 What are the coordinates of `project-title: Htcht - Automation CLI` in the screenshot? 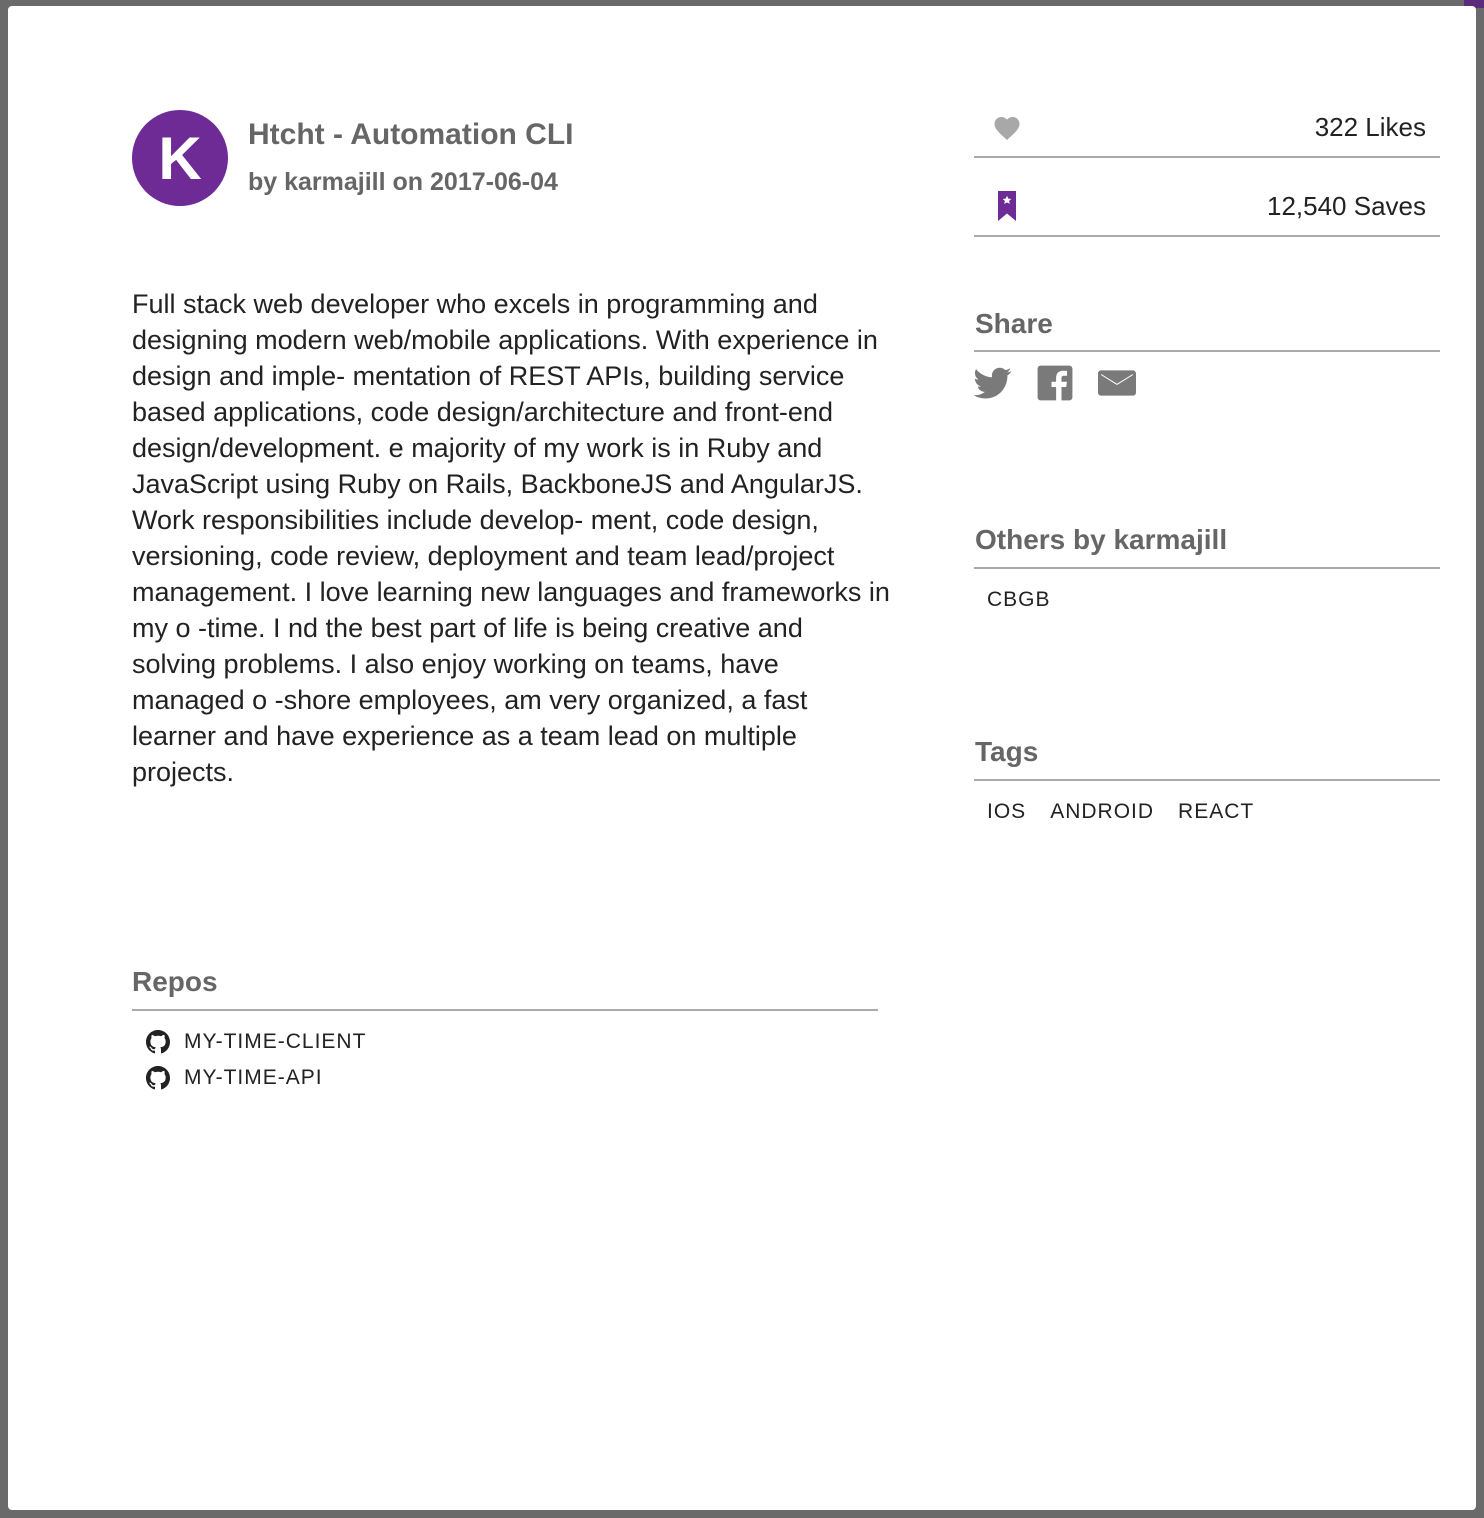 It's located at (411, 134).